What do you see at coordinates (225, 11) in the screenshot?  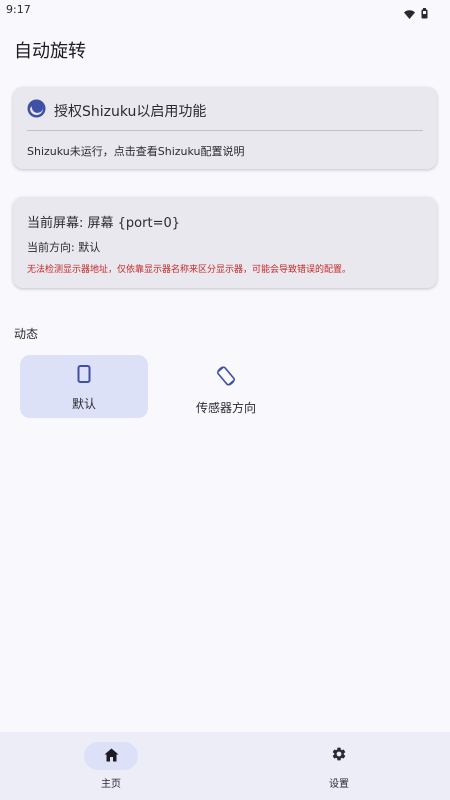 I see `status-bar: 9:17` at bounding box center [225, 11].